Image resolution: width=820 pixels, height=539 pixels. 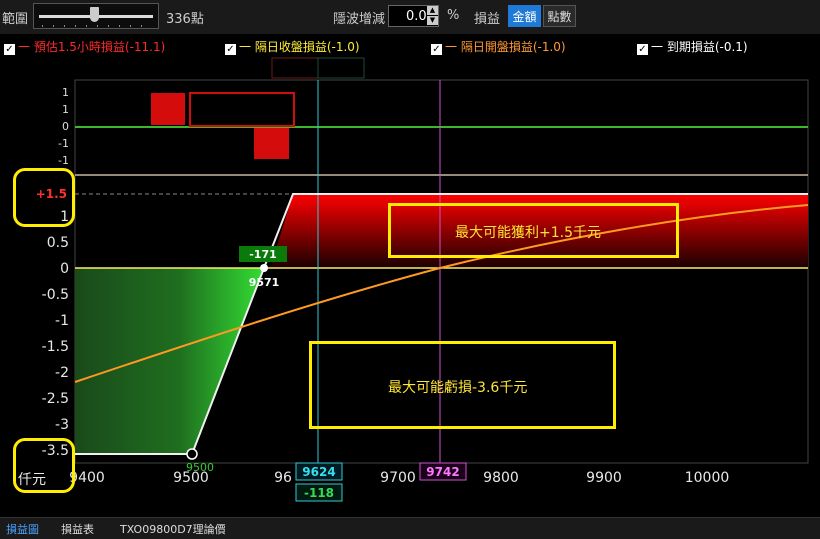 What do you see at coordinates (442, 472) in the screenshot?
I see `cursor-pink-x-label: 9742` at bounding box center [442, 472].